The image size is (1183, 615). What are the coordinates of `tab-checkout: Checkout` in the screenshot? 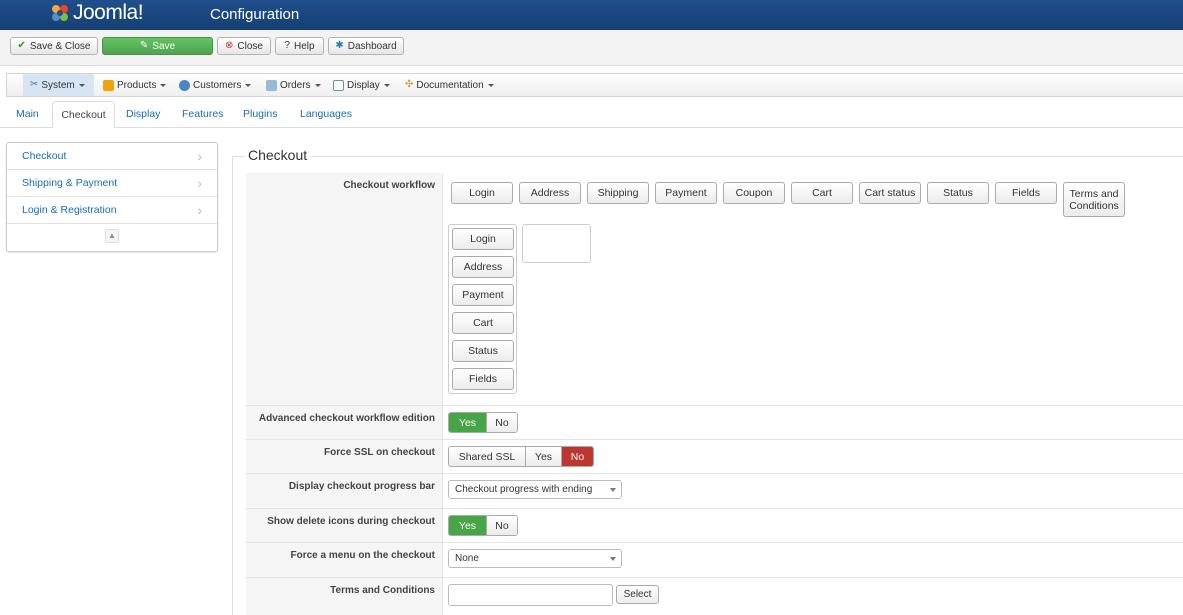 It's located at (83, 114).